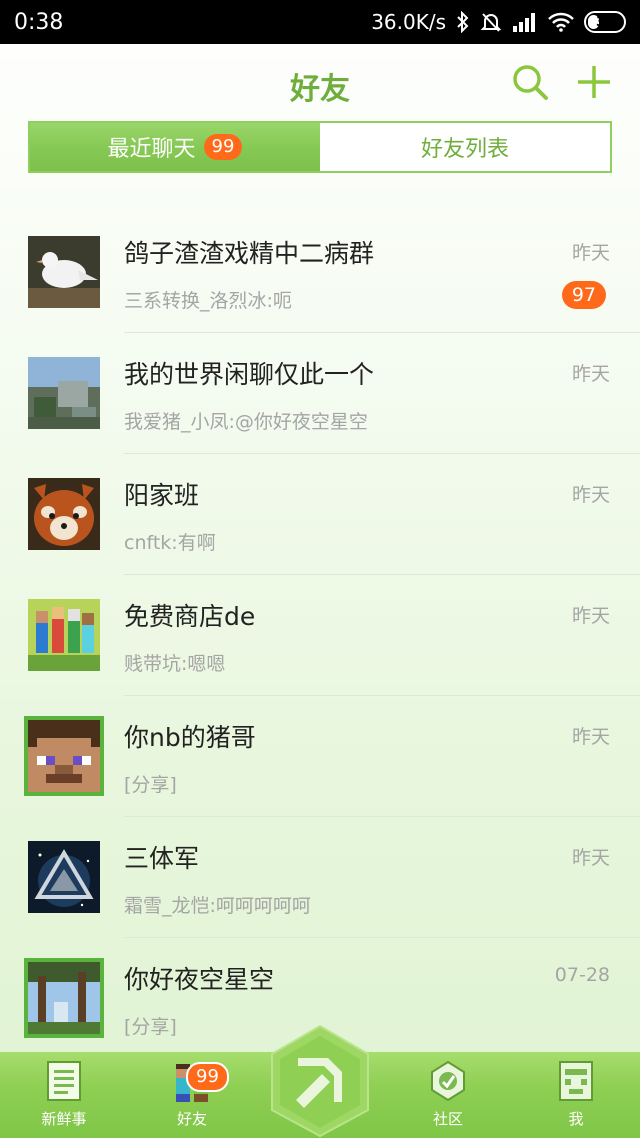  I want to click on battery-icon: 33, so click(605, 22).